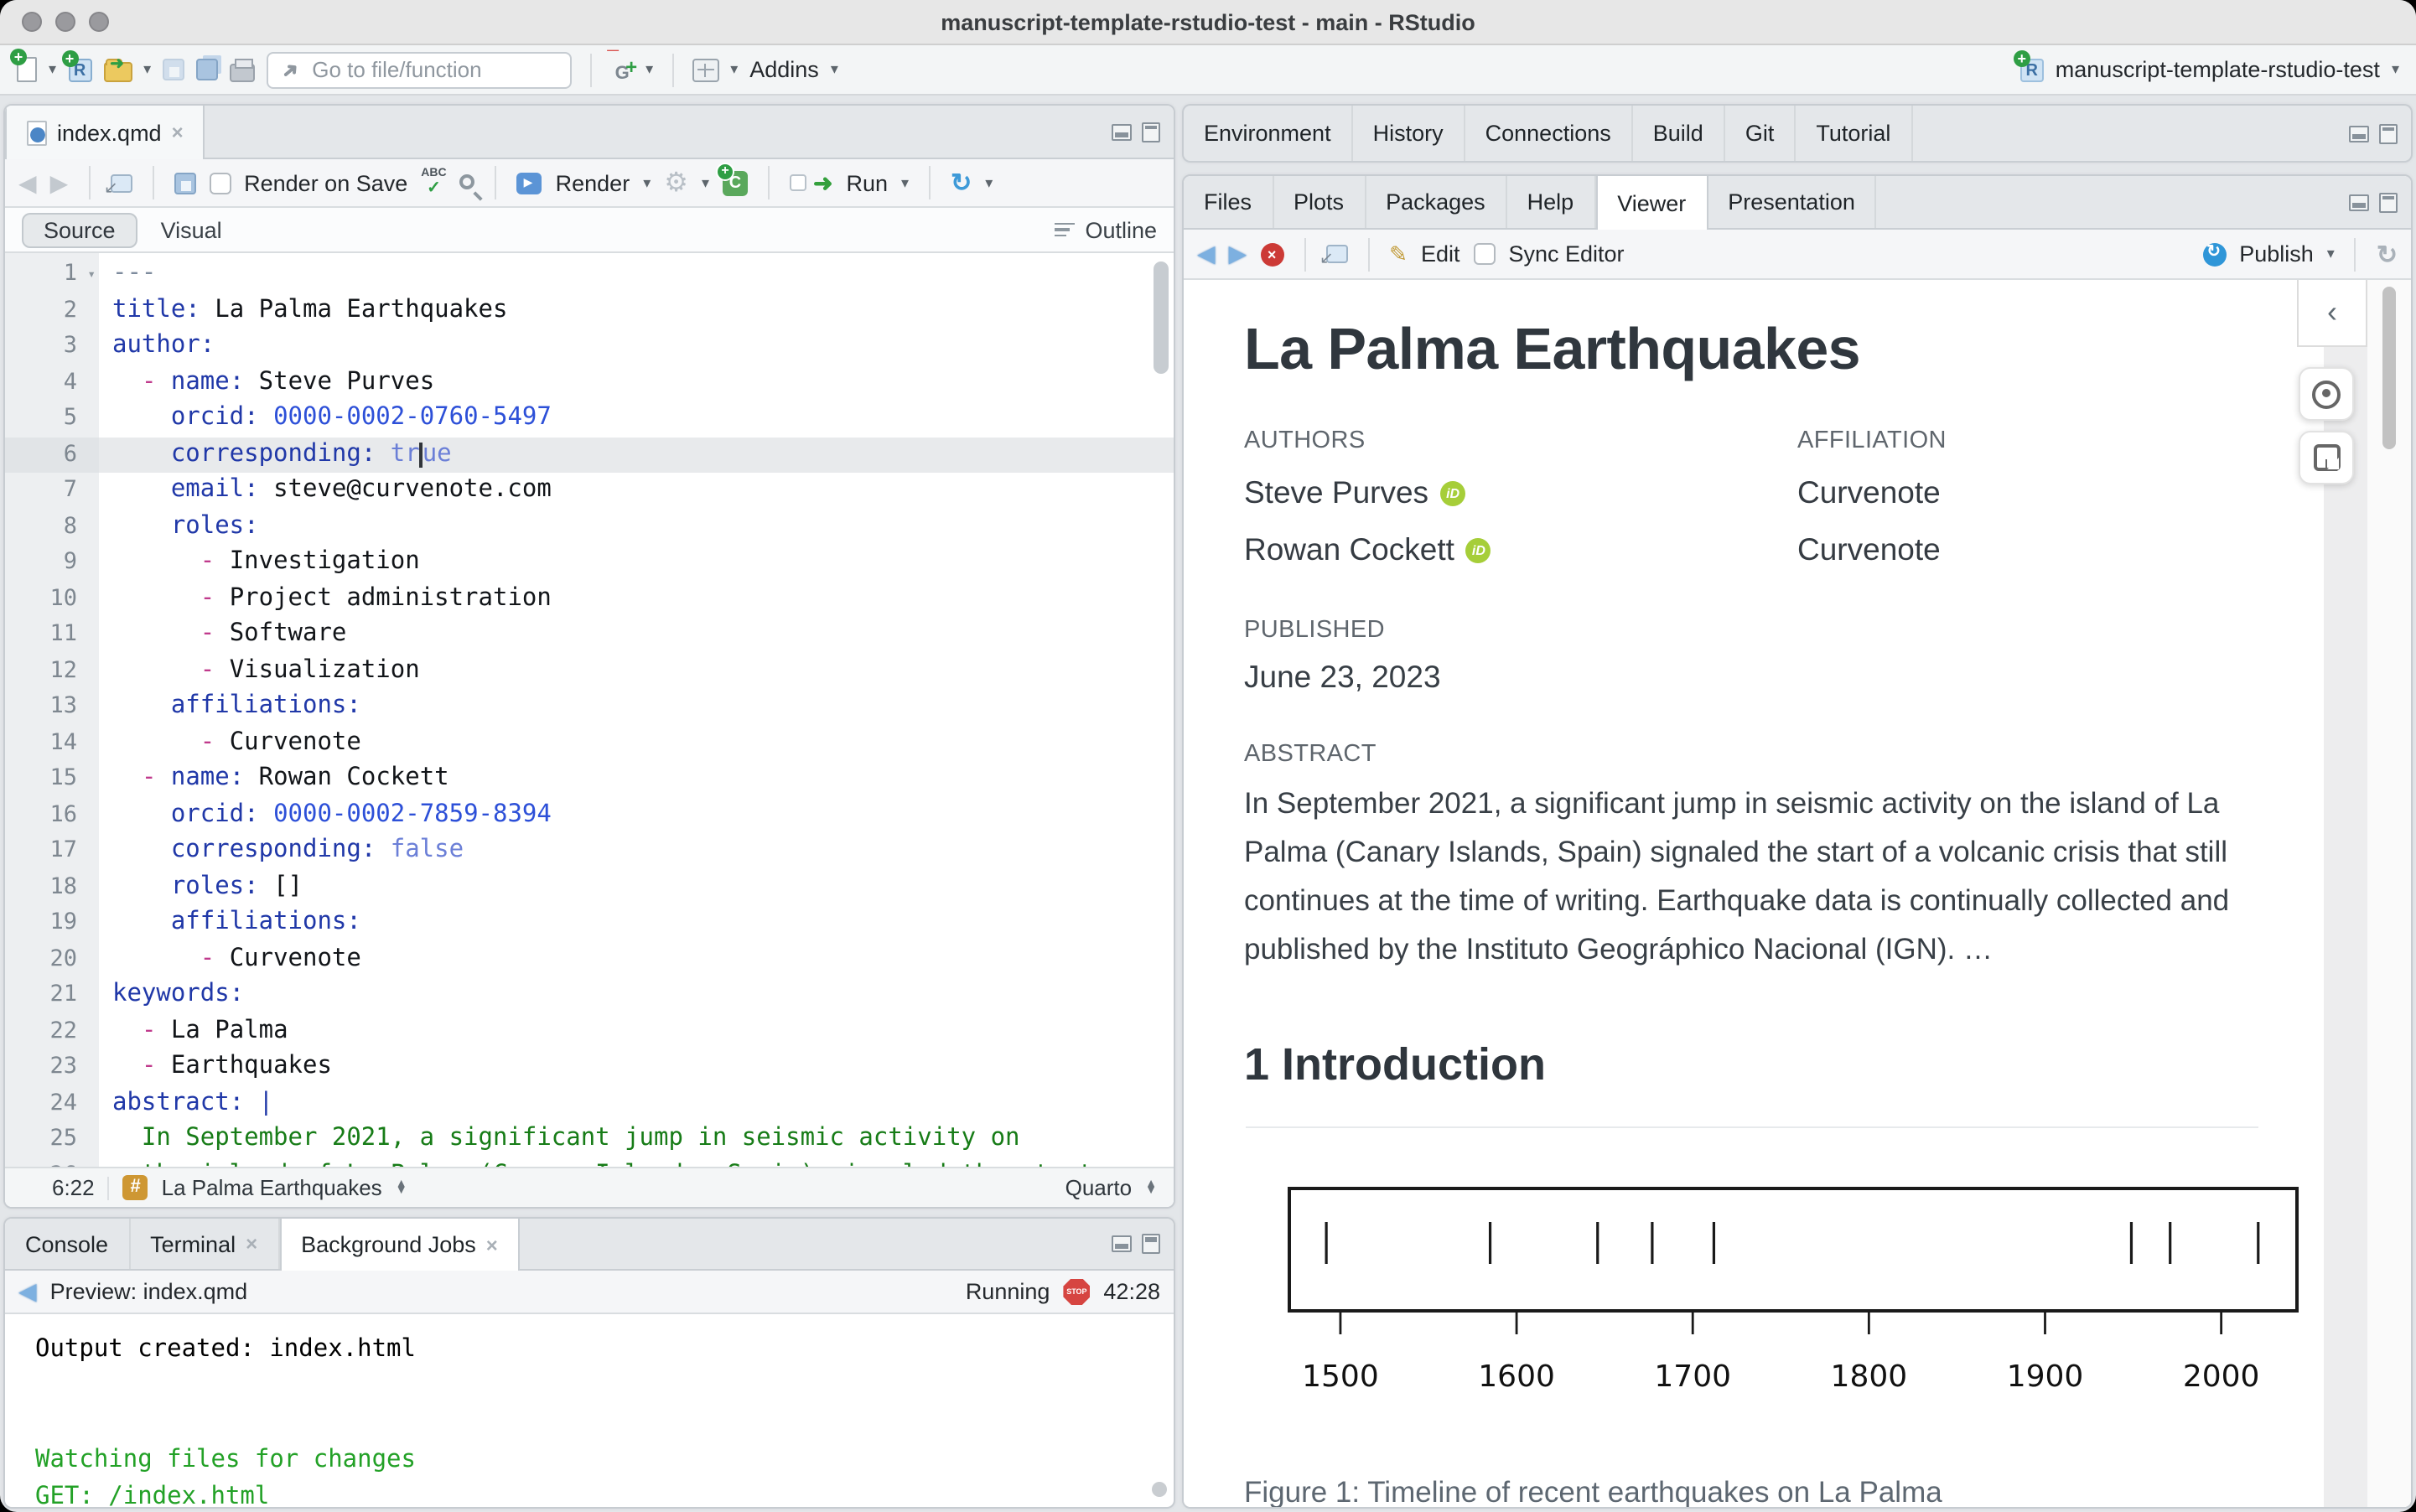 Image resolution: width=2416 pixels, height=1512 pixels. What do you see at coordinates (467, 181) in the screenshot?
I see `search-icon` at bounding box center [467, 181].